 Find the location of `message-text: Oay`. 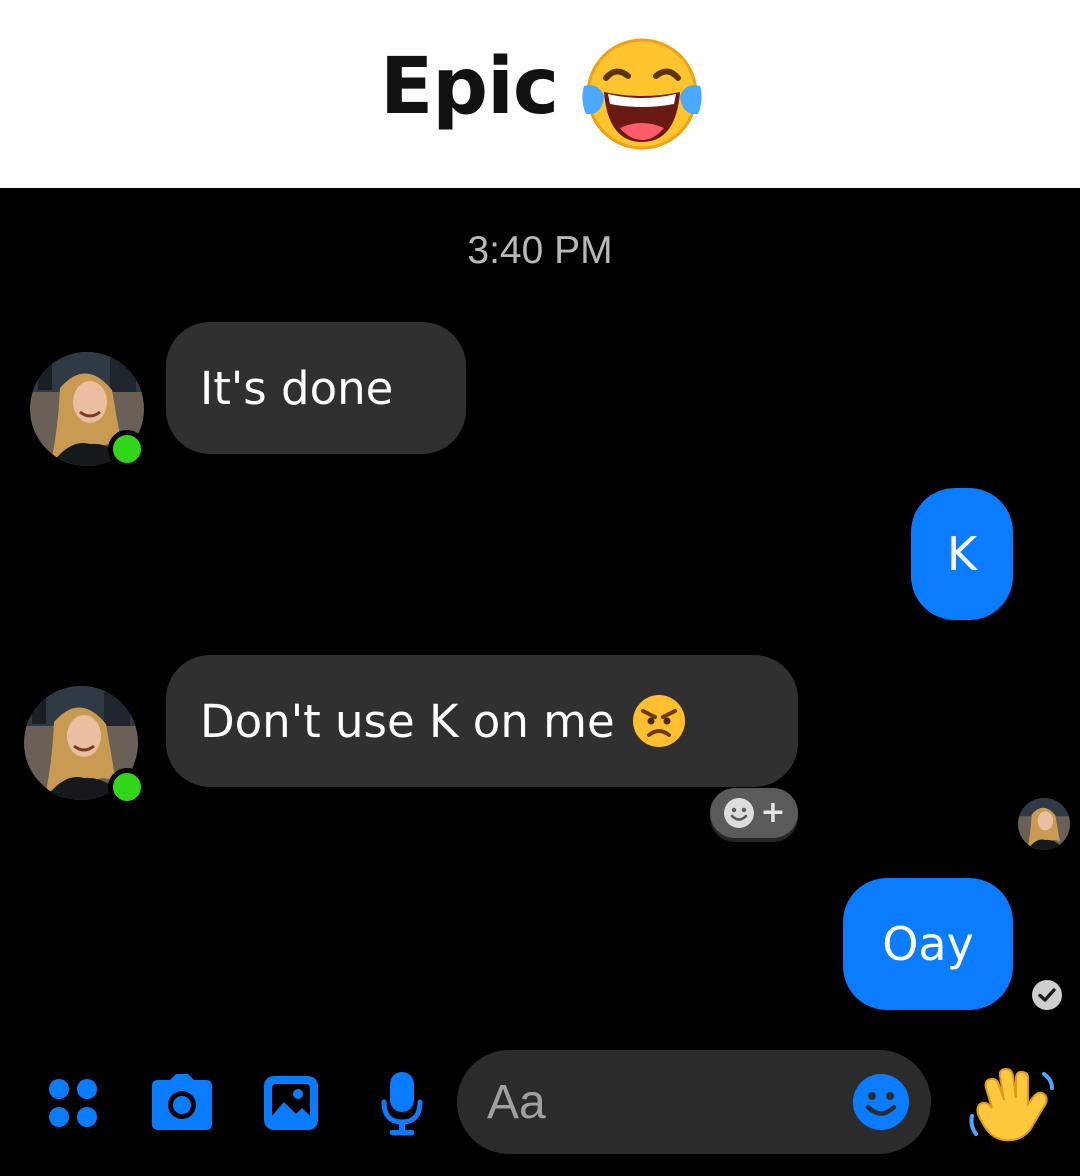

message-text: Oay is located at coordinates (928, 944).